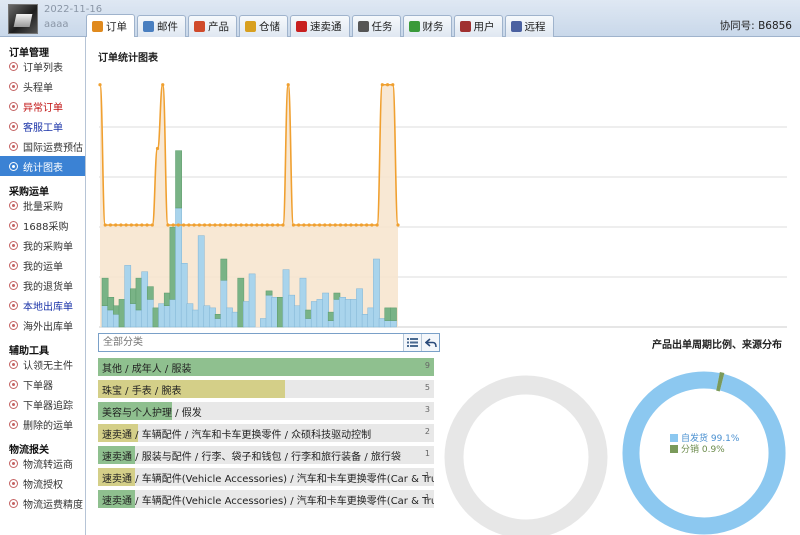 The height and width of the screenshot is (535, 800). I want to click on sidebar-item: 物流授权, so click(42, 483).